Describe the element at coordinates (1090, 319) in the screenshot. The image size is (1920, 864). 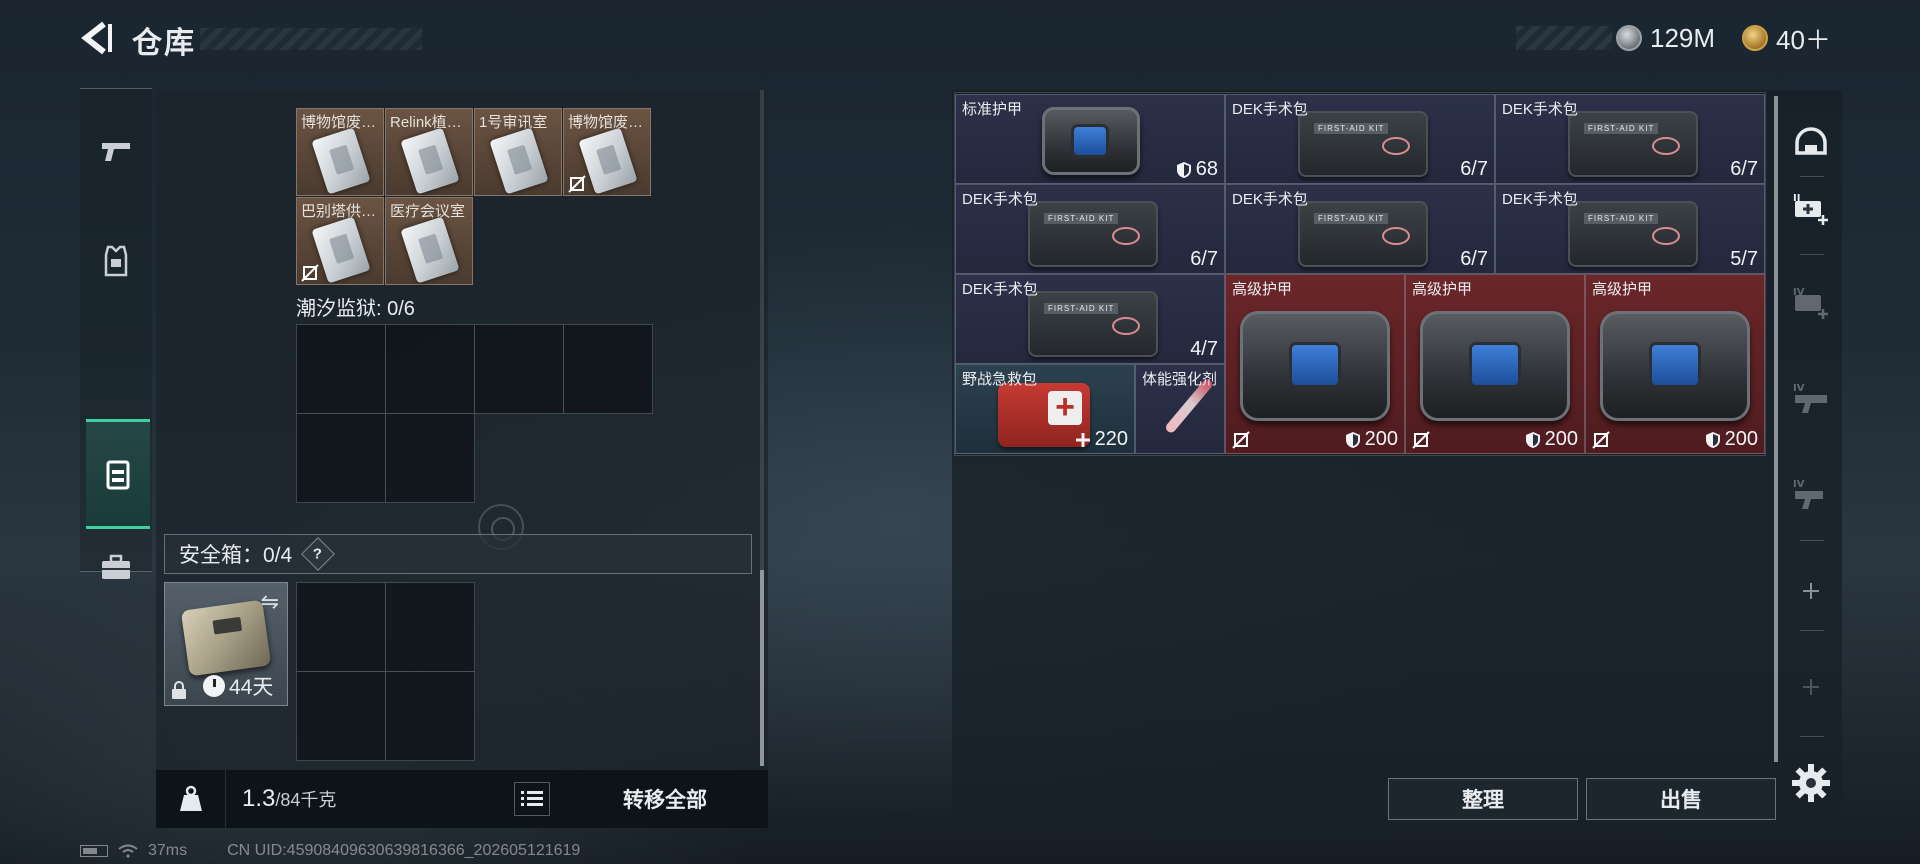
I see `stash-item: DEK手术包 4/7` at that location.